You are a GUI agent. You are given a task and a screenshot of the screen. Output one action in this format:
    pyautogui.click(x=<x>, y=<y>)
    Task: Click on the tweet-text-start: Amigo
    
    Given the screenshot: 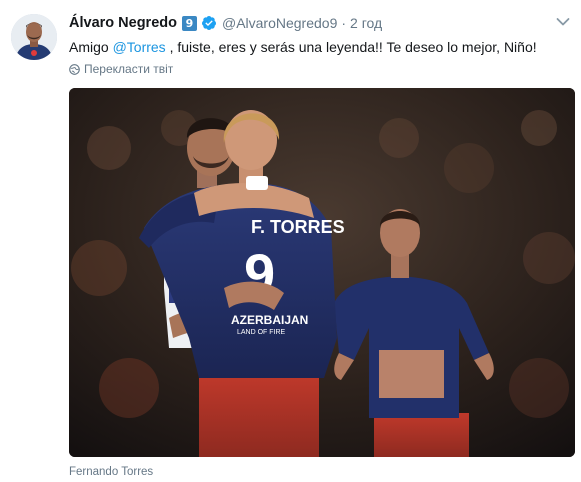 What is the action you would take?
    pyautogui.click(x=91, y=47)
    